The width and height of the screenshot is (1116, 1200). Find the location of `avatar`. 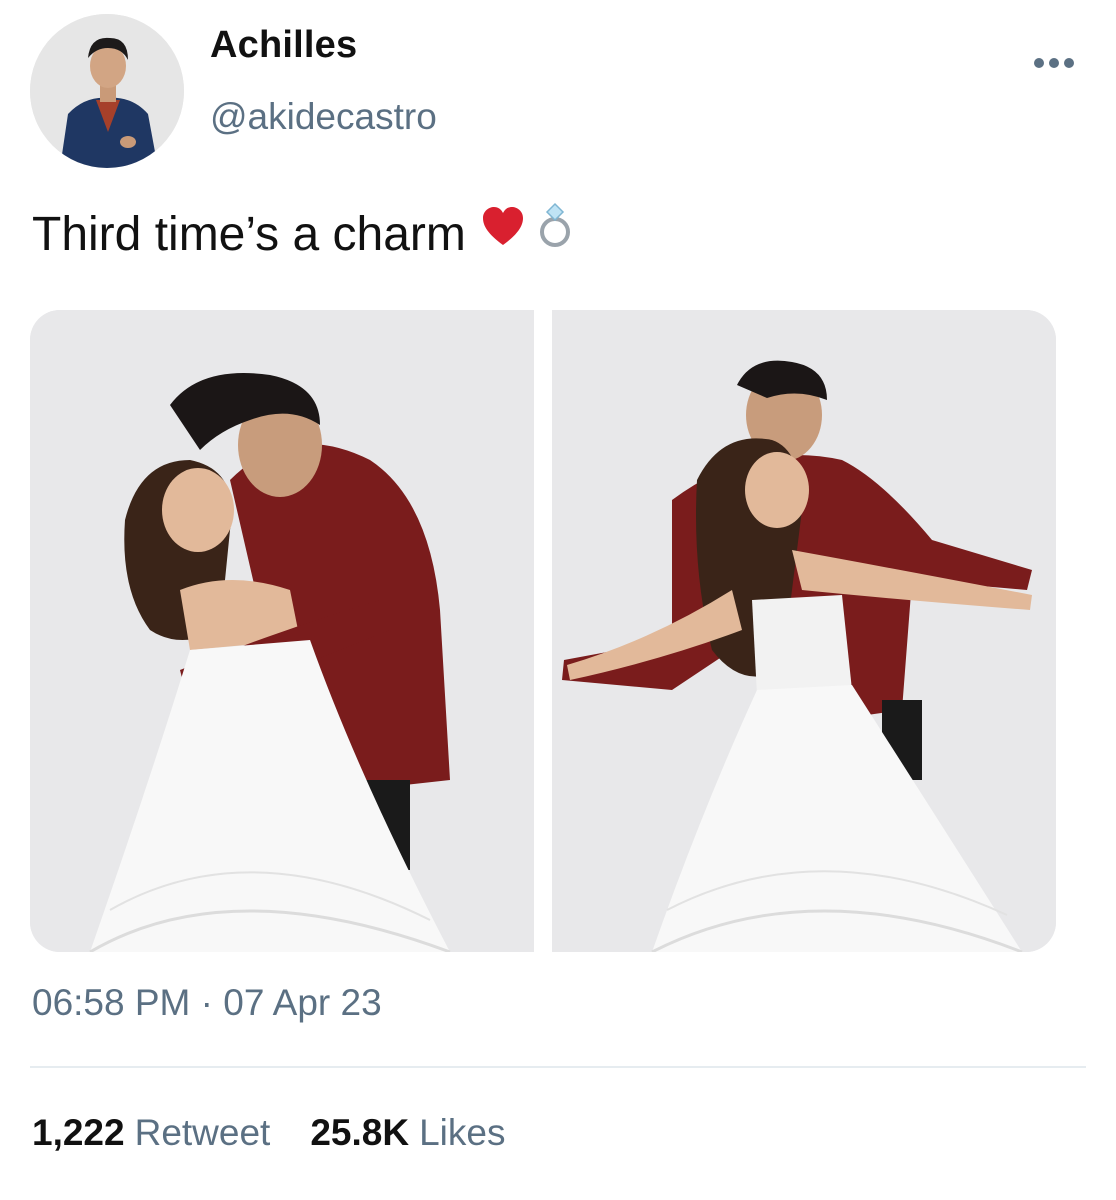

avatar is located at coordinates (107, 91).